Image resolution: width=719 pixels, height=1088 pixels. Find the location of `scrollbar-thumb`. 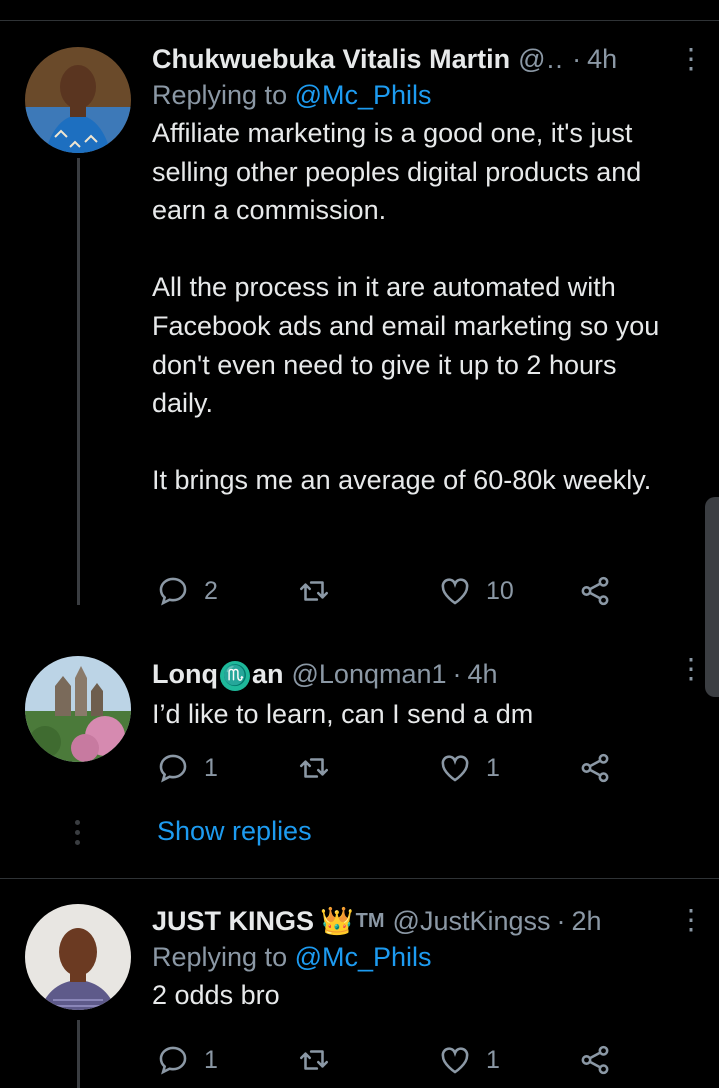

scrollbar-thumb is located at coordinates (712, 597).